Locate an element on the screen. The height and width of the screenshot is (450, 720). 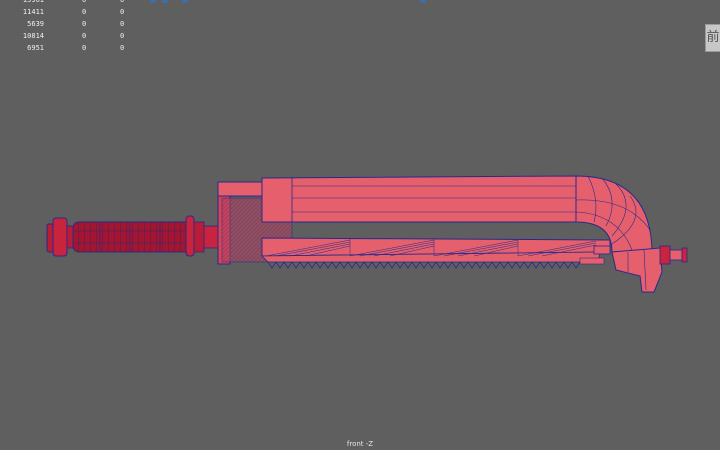
grip-handle is located at coordinates (145, 236).